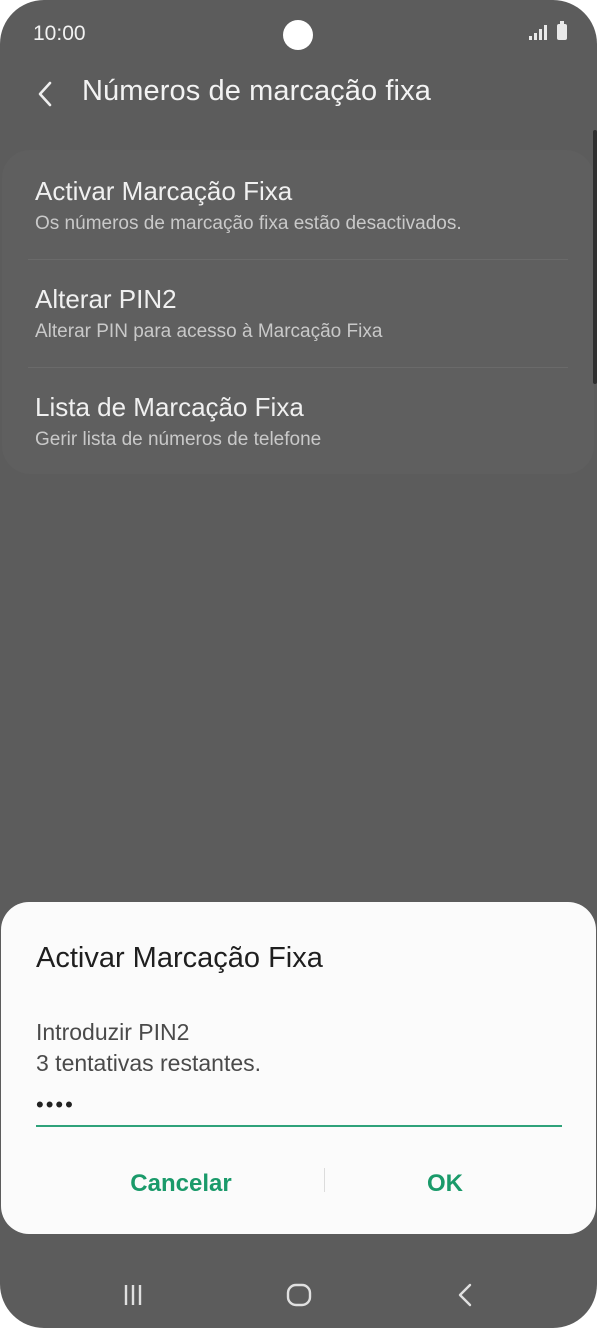 The image size is (597, 1328). I want to click on setting-title: Lista de Marcação Fixa, so click(169, 407).